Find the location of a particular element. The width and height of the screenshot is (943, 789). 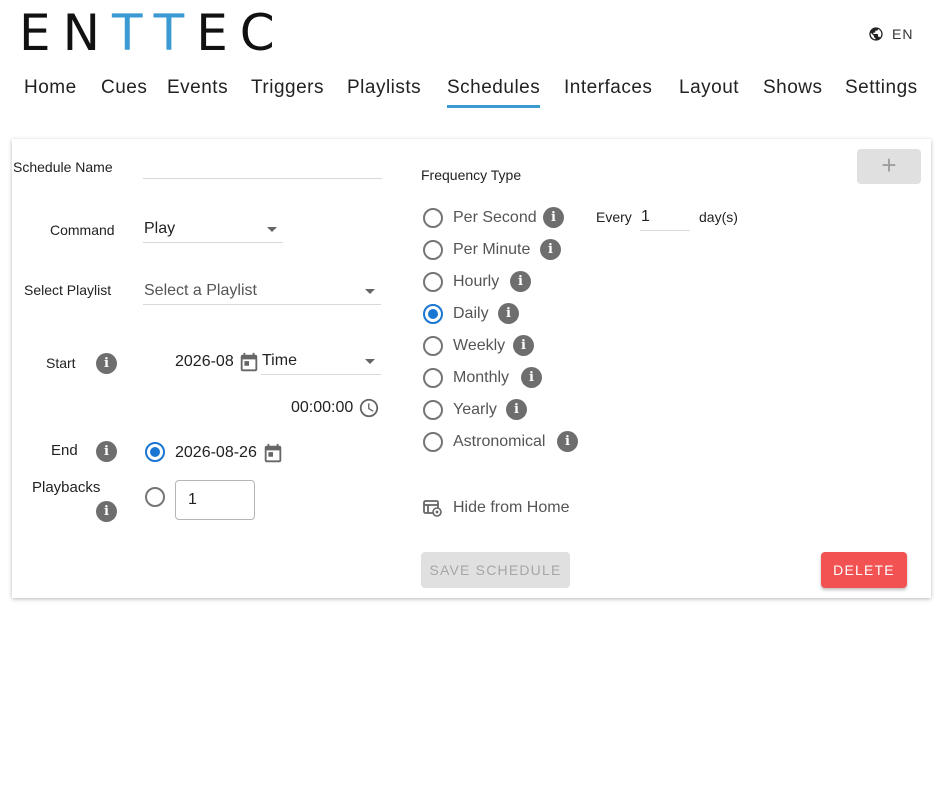

daily-label: Daily is located at coordinates (471, 314).